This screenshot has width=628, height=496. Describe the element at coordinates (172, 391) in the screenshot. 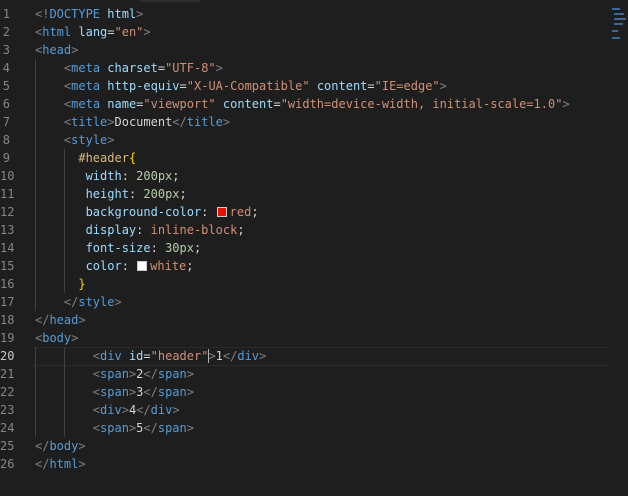

I see `code-token: span` at that location.